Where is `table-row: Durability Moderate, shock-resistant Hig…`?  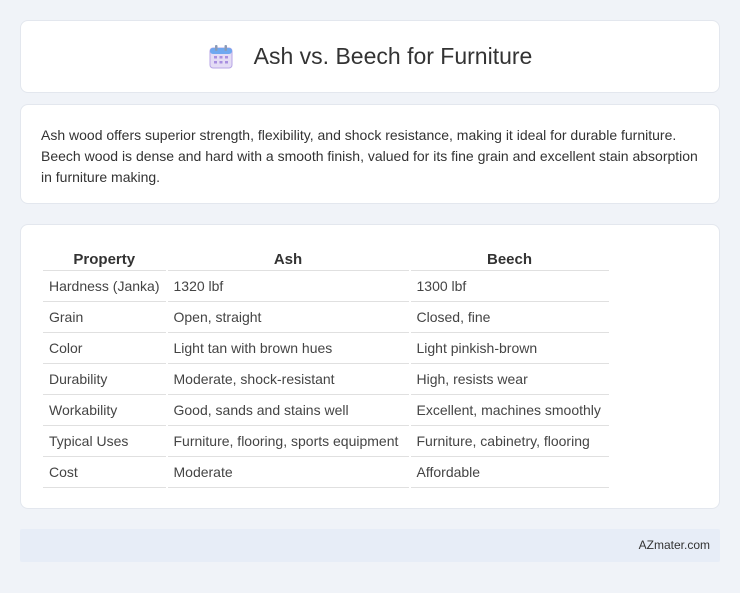 table-row: Durability Moderate, shock-resistant Hig… is located at coordinates (326, 379).